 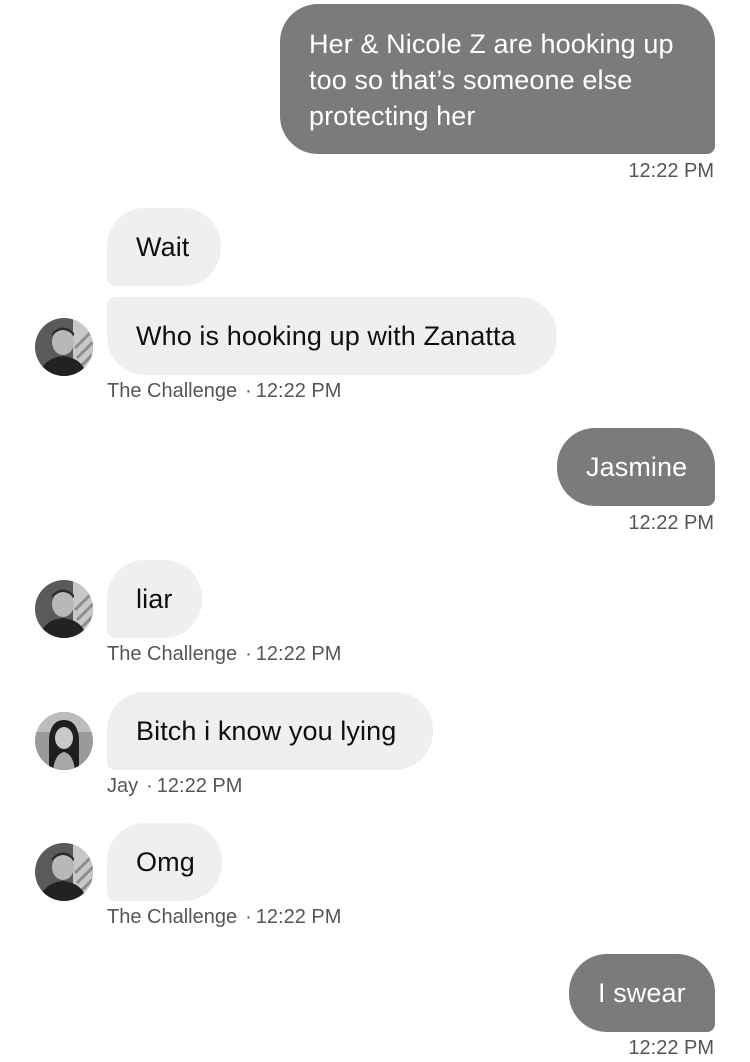 I want to click on sent-message-bubble: I swear, so click(x=642, y=993).